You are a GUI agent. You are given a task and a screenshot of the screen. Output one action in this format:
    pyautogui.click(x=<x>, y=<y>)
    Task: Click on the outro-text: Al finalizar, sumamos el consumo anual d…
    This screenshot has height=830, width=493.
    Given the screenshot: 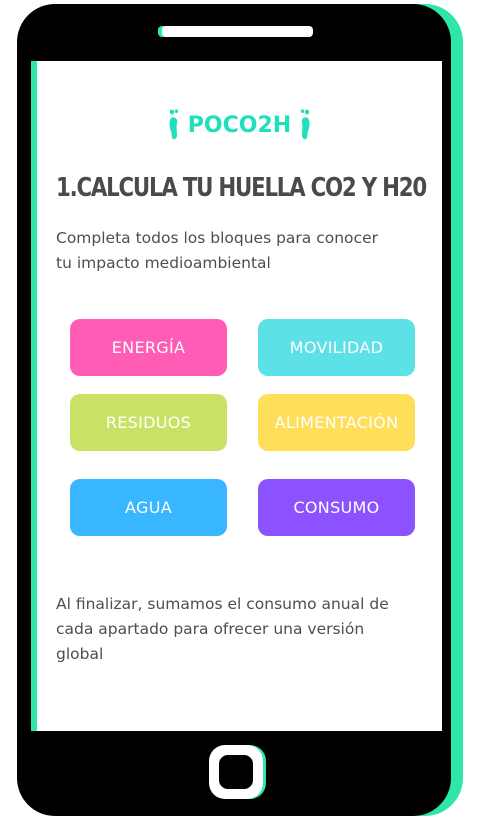 What is the action you would take?
    pyautogui.click(x=222, y=629)
    